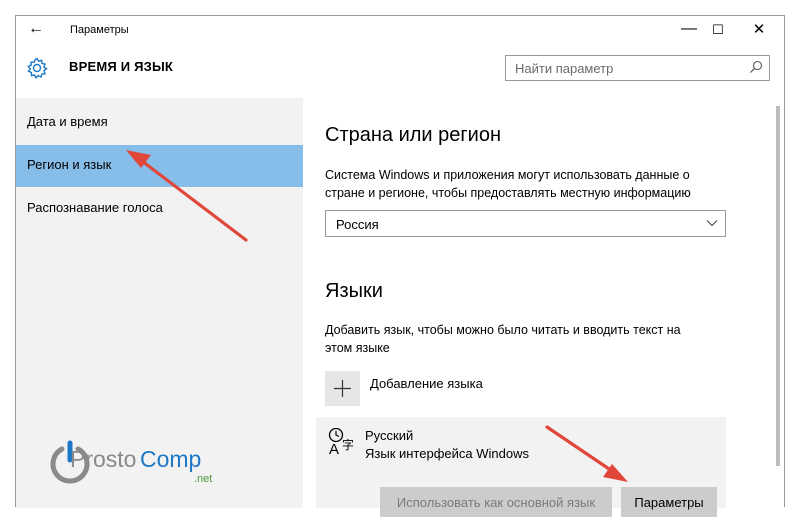  What do you see at coordinates (159, 166) in the screenshot?
I see `sidebar-item-region-language: Регион и язык` at bounding box center [159, 166].